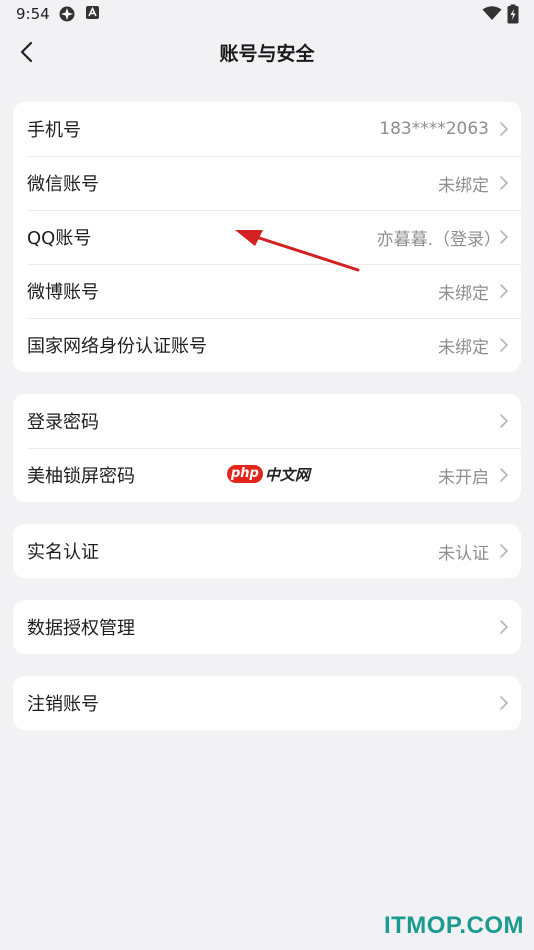  I want to click on page-title: 账号与安全, so click(267, 54).